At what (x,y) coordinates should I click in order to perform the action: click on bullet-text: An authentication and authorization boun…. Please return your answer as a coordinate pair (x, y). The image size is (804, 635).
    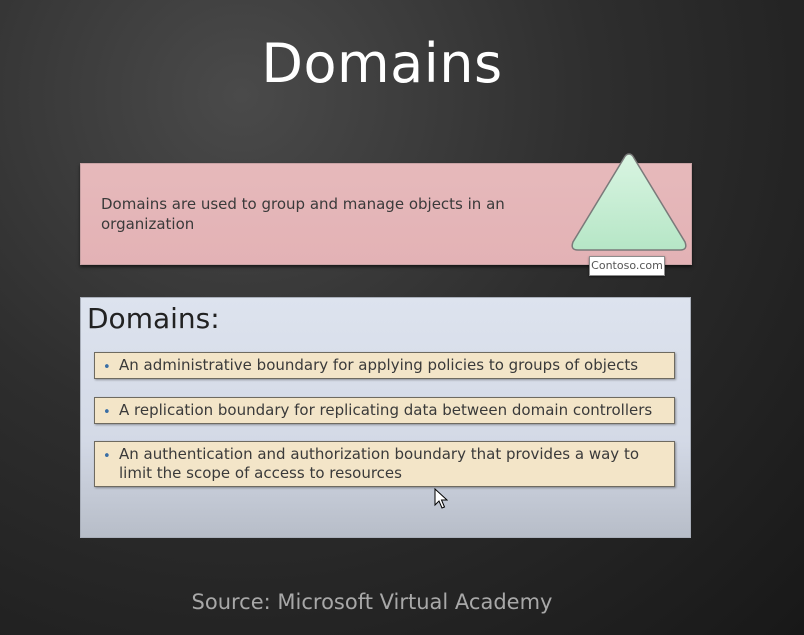
    Looking at the image, I should click on (379, 463).